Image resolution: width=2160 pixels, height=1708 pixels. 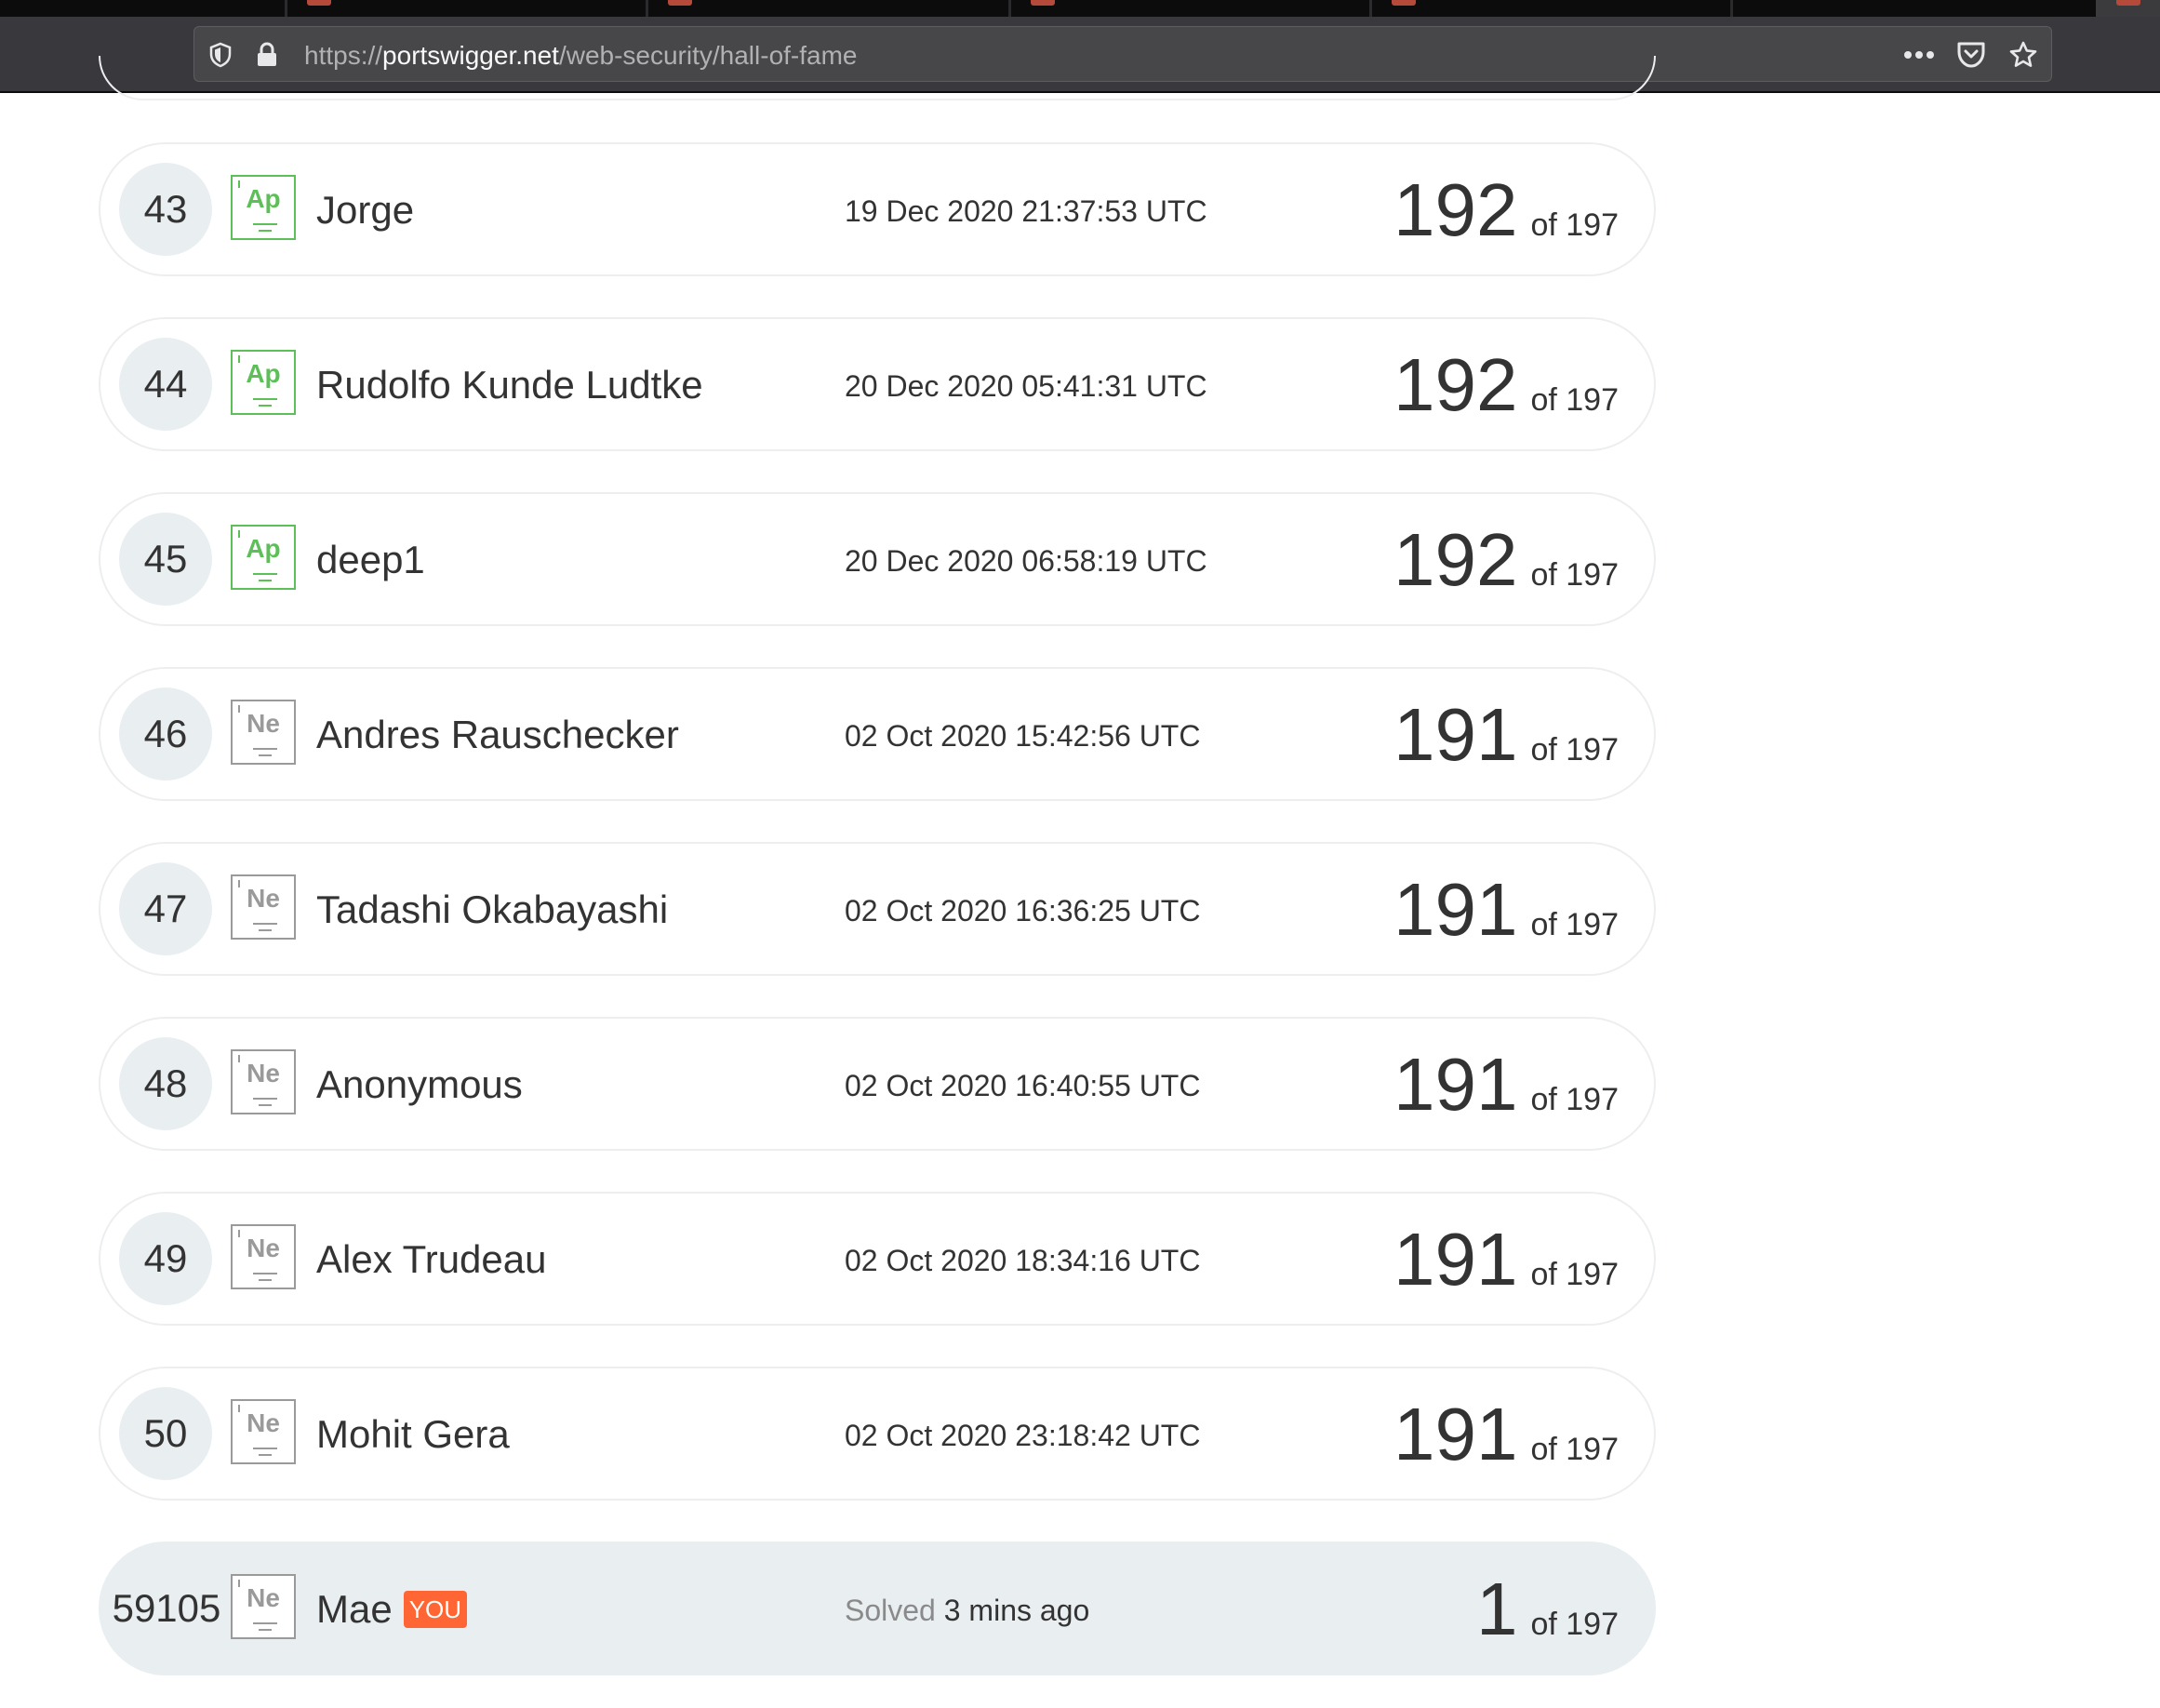 I want to click on you-badge: YOU, so click(x=435, y=1609).